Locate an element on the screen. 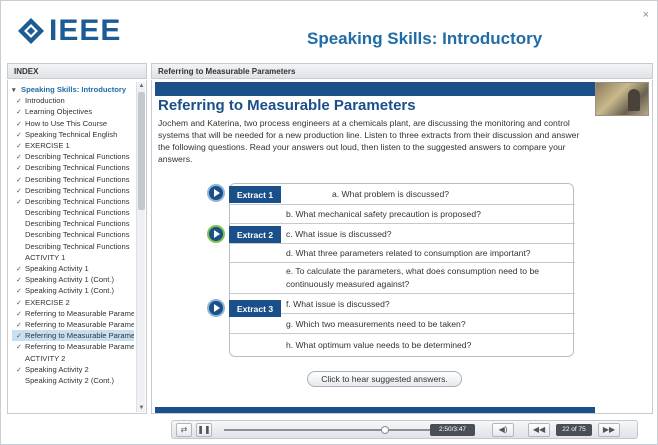 The width and height of the screenshot is (658, 445). close-button: × is located at coordinates (646, 15).